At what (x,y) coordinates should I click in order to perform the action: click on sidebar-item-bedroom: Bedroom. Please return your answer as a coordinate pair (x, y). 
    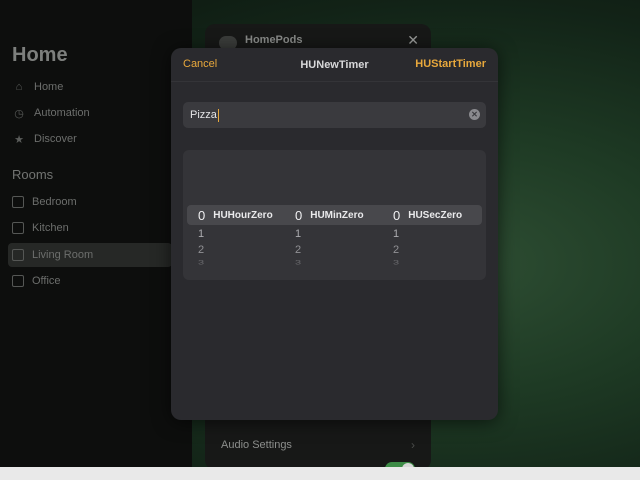
    Looking at the image, I should click on (90, 202).